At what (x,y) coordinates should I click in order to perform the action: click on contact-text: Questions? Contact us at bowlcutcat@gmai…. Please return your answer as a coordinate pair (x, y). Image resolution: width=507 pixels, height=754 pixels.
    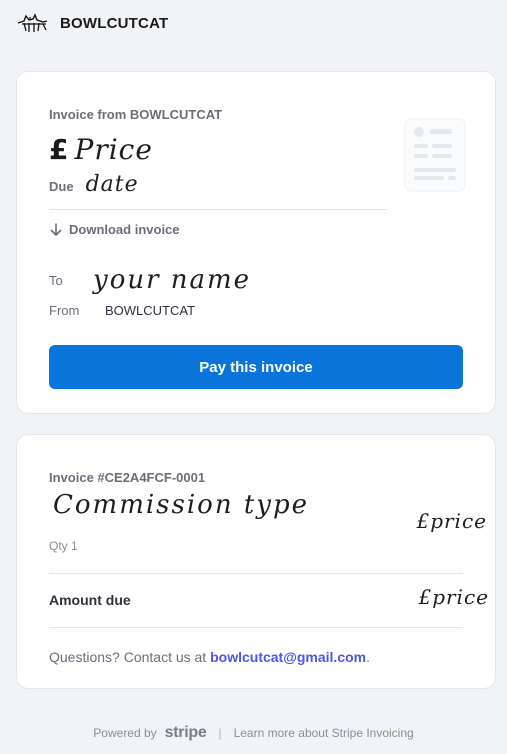
    Looking at the image, I should click on (209, 657).